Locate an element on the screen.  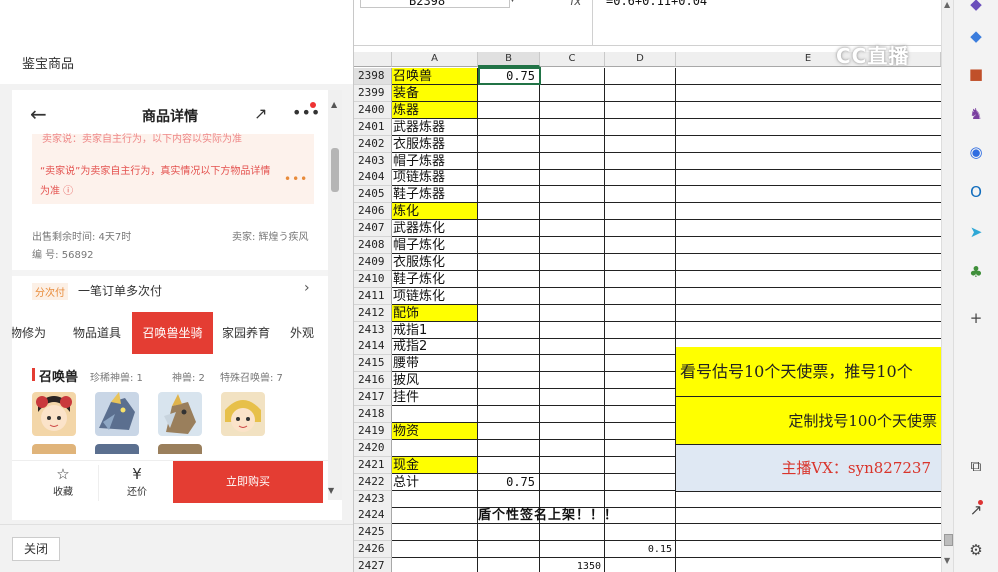
row-header: 2422 is located at coordinates (373, 482).